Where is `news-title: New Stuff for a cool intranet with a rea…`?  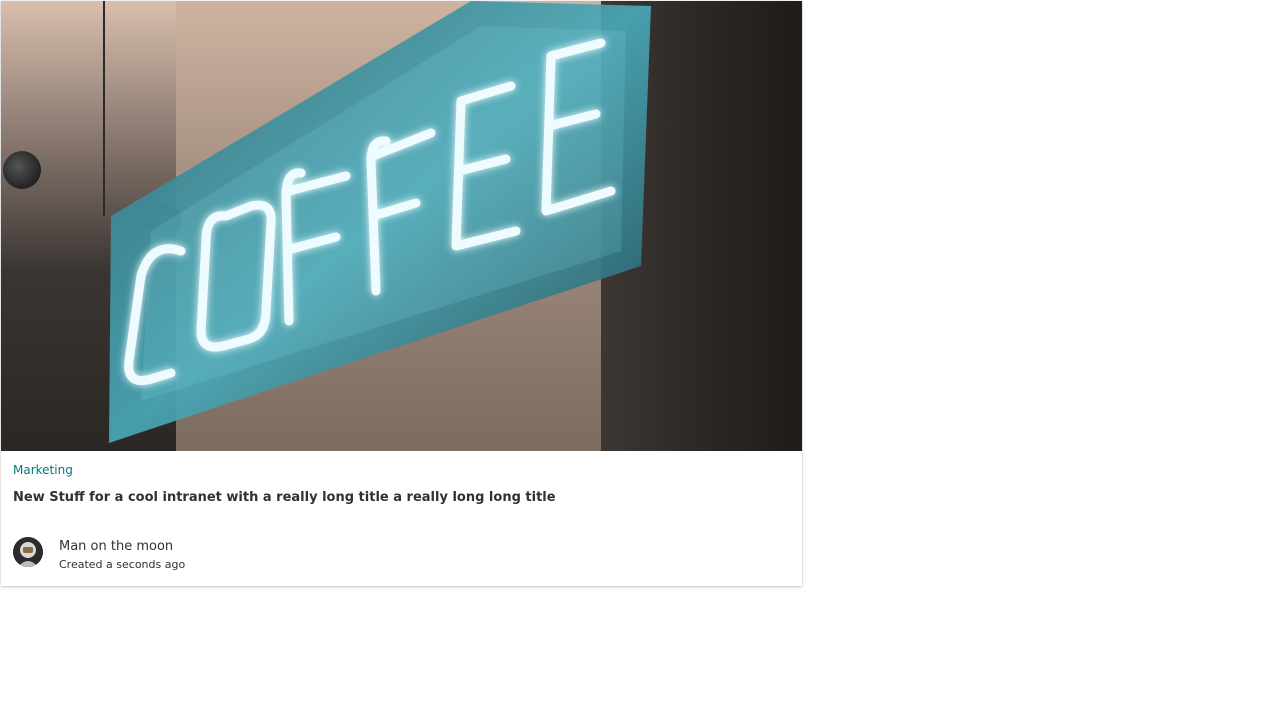 news-title: New Stuff for a cool intranet with a rea… is located at coordinates (403, 497).